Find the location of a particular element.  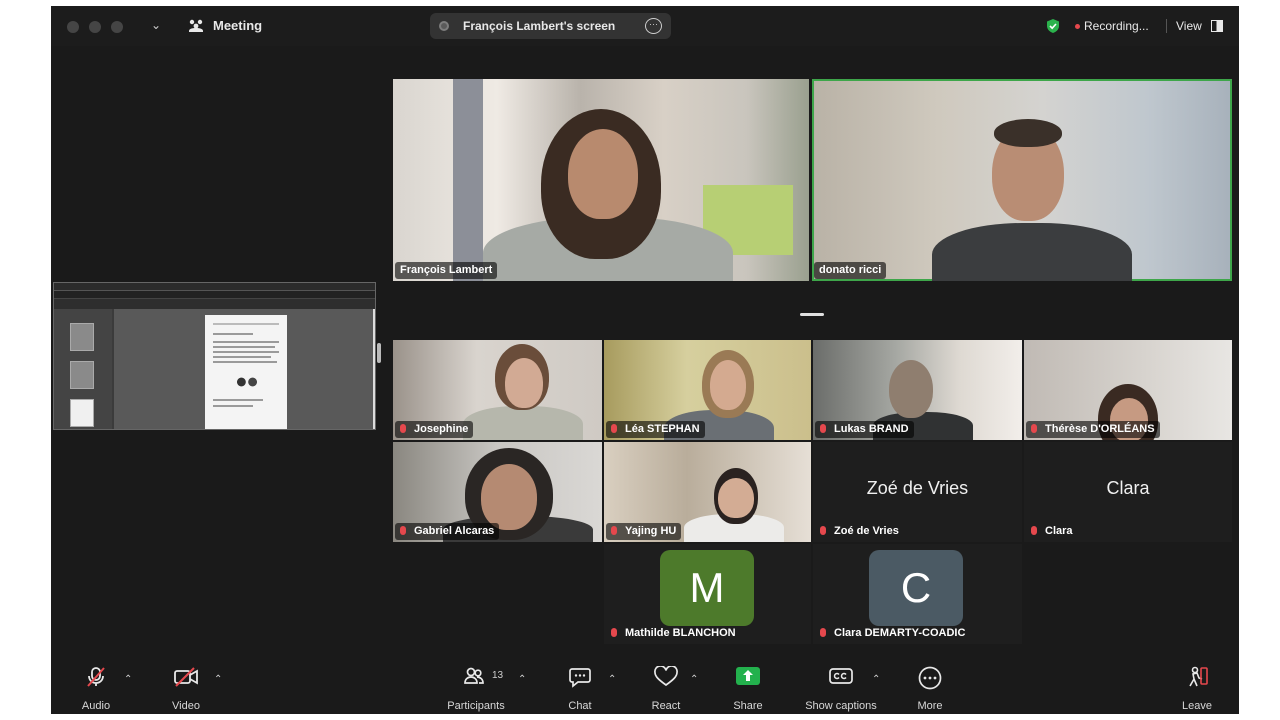

video-off-tile: Clara Clara is located at coordinates (1128, 492).